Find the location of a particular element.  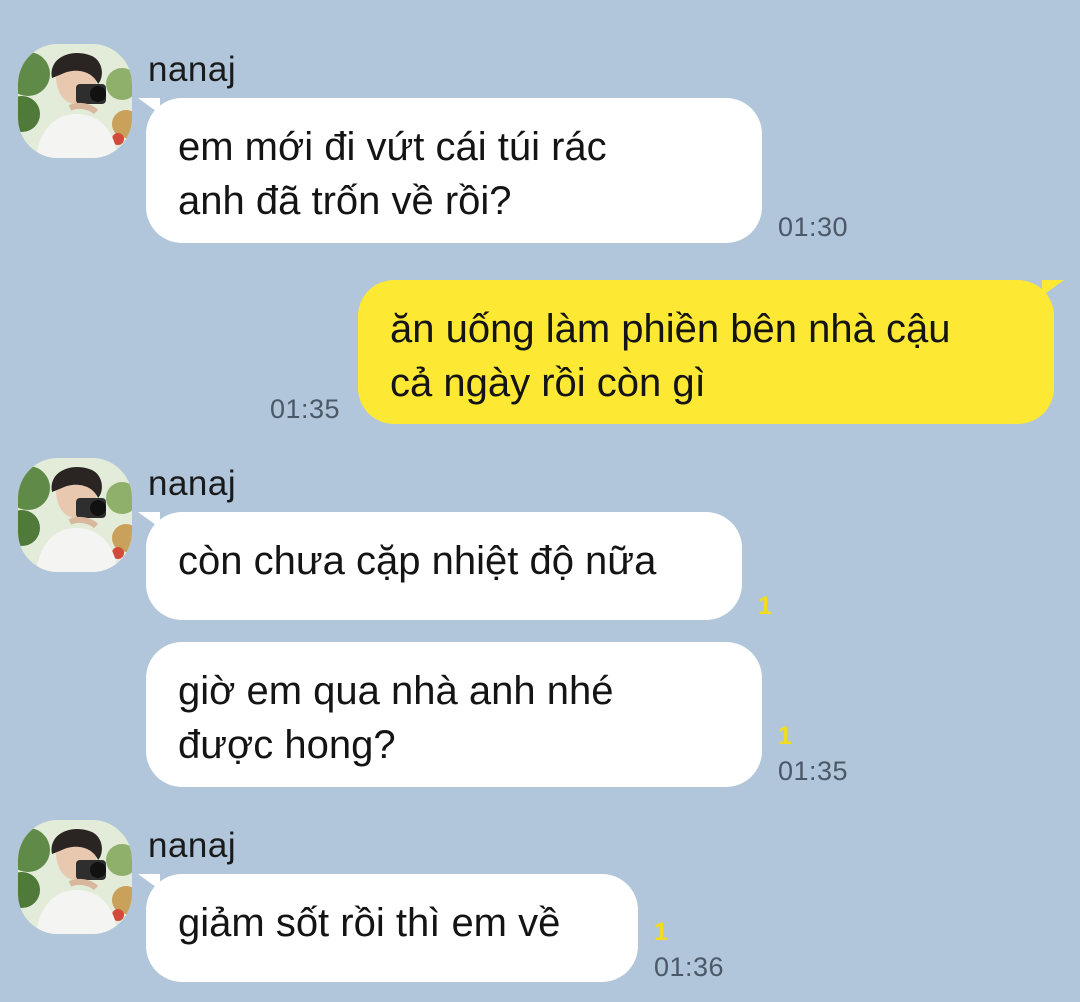

message-bubble: giảm sốt rồi thì em về is located at coordinates (392, 928).